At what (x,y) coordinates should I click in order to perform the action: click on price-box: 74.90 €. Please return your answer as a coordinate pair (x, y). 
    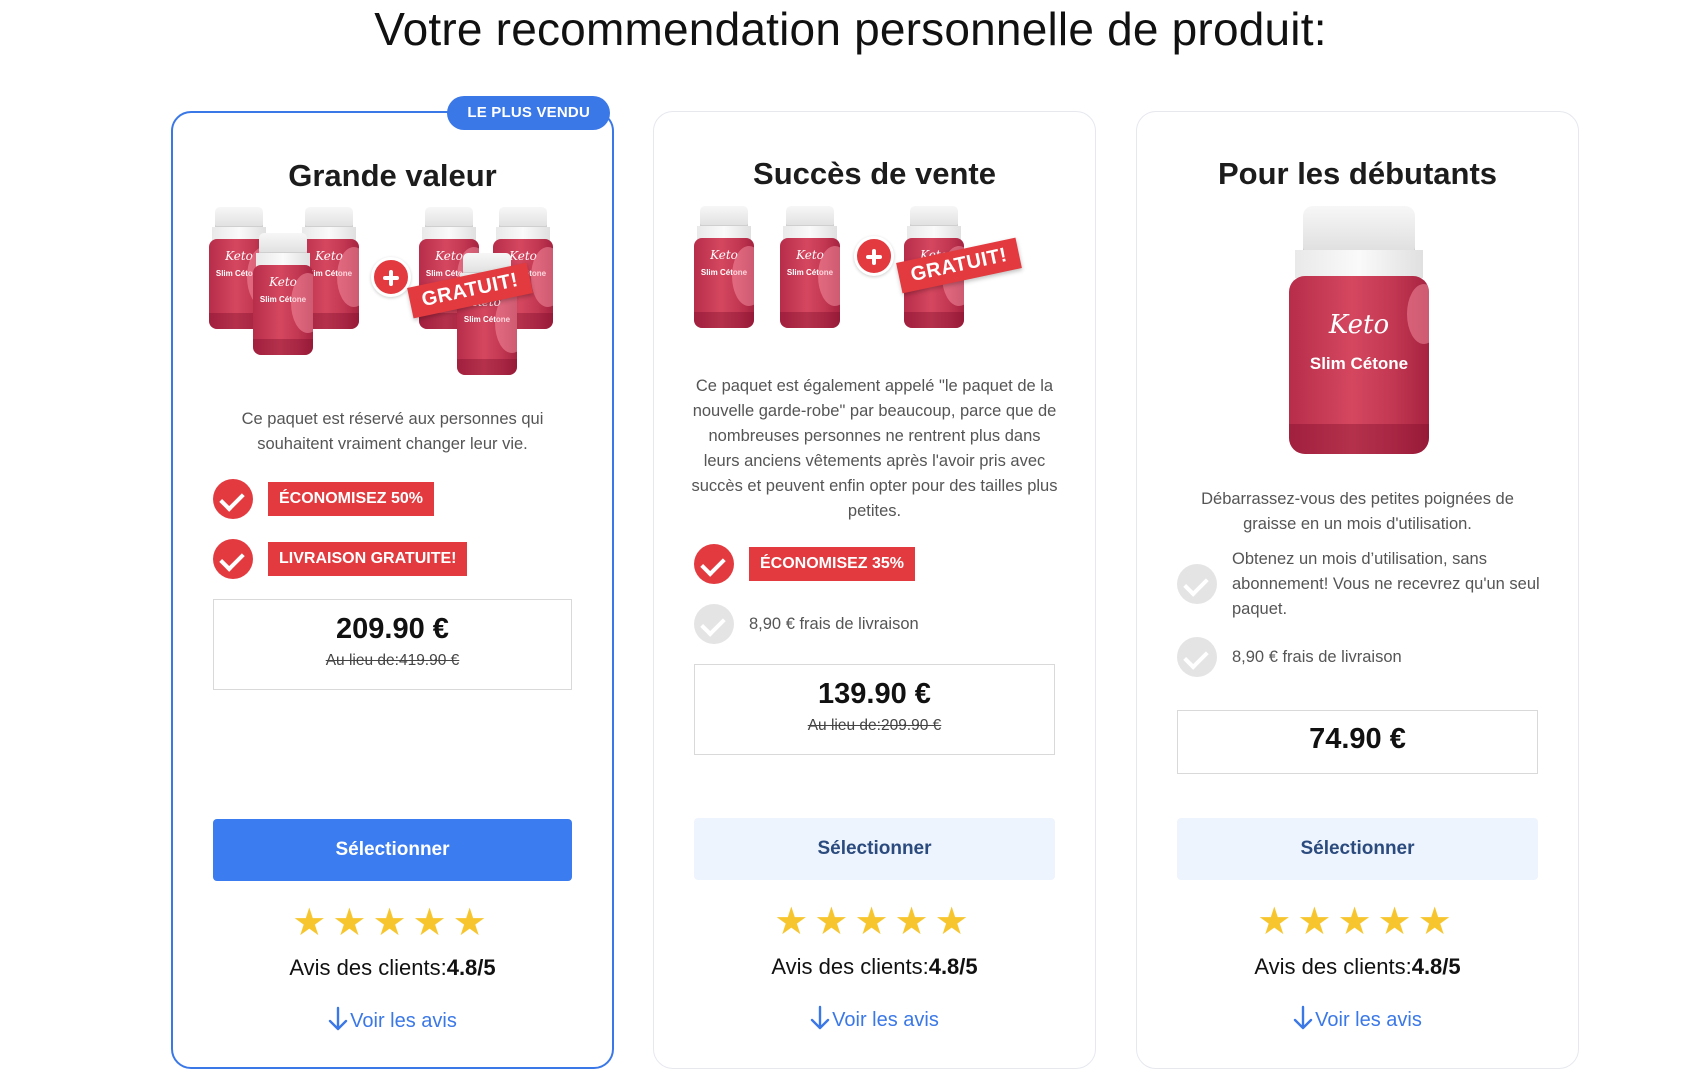
    Looking at the image, I should click on (1357, 742).